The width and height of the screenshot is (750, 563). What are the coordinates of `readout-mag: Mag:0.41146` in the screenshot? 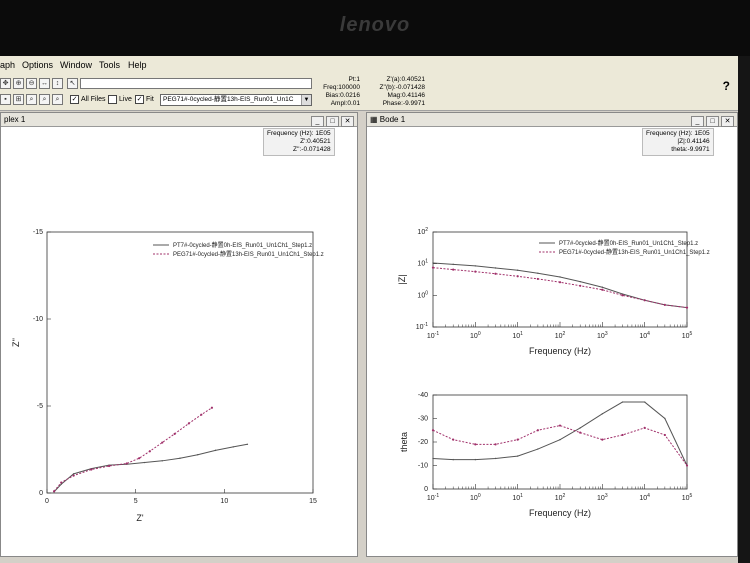 It's located at (406, 95).